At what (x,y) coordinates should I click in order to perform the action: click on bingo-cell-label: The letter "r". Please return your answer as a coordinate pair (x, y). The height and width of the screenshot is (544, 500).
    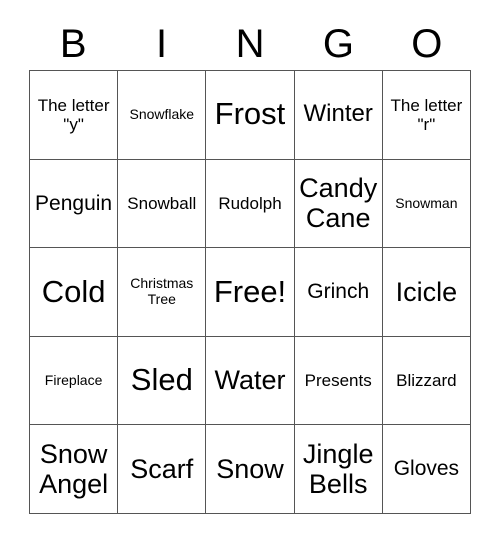
    Looking at the image, I should click on (426, 114).